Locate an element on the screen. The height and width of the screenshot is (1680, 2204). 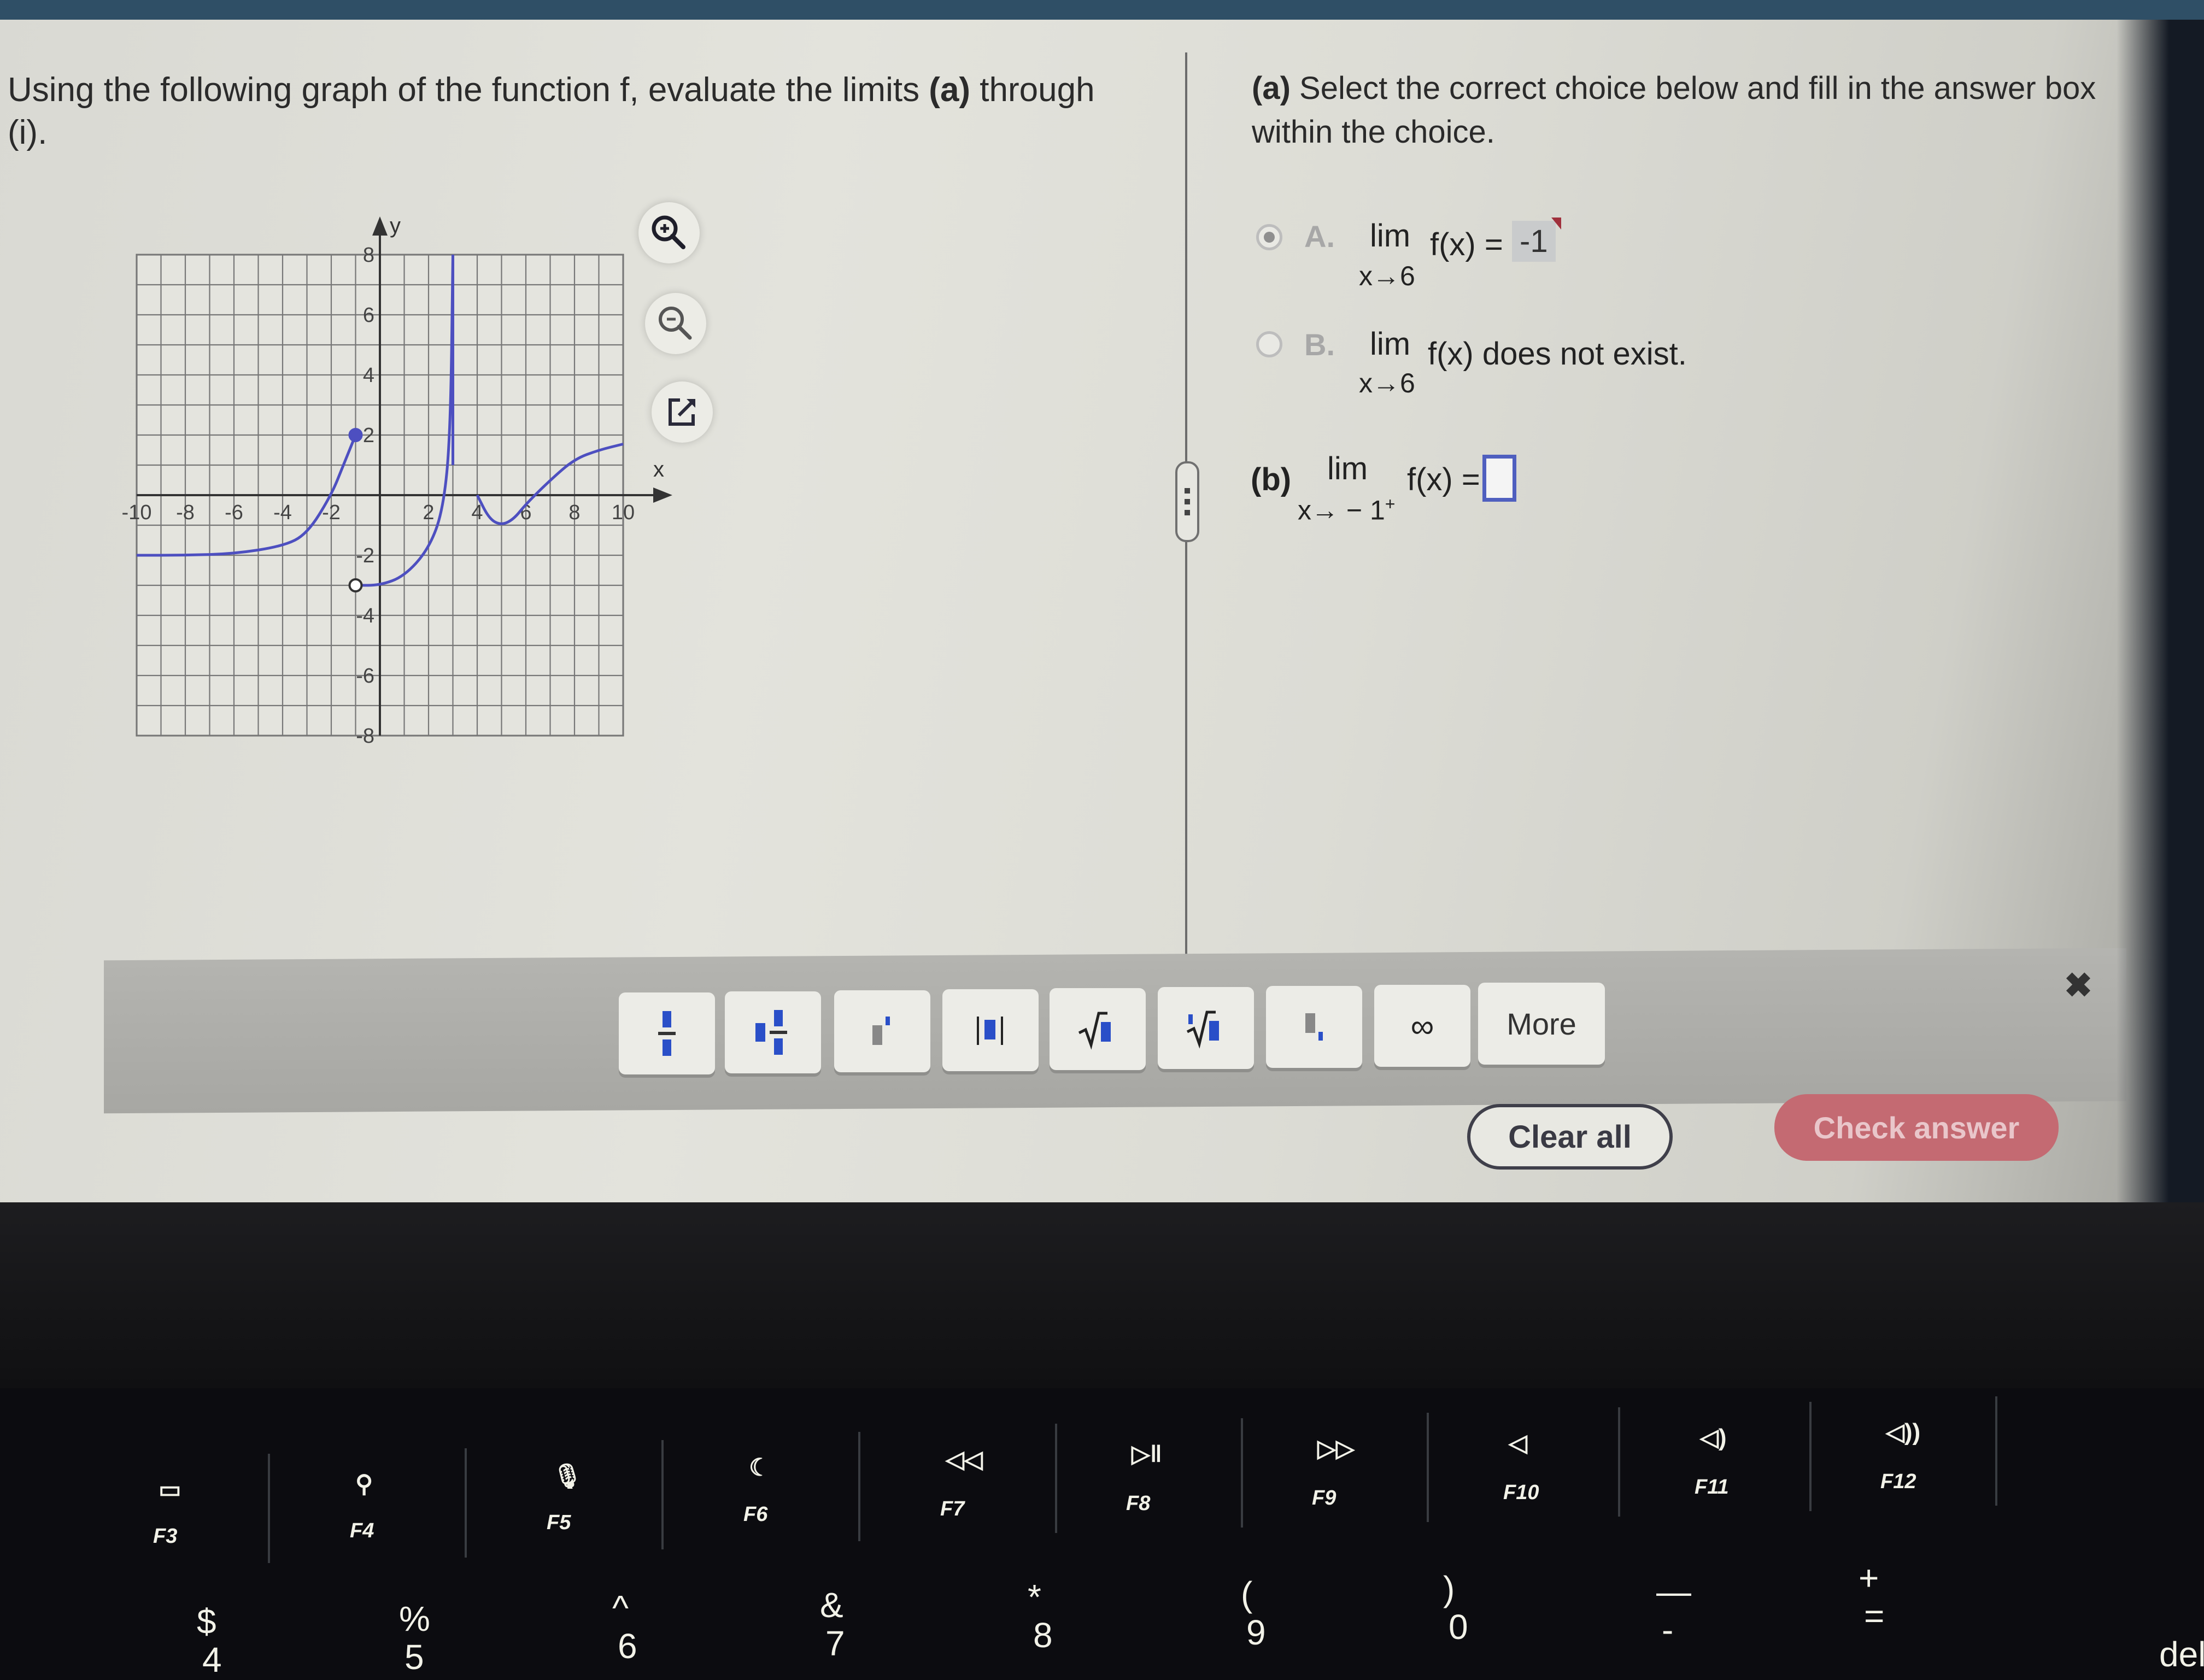
fn-key-label: F8 is located at coordinates (1138, 1503).